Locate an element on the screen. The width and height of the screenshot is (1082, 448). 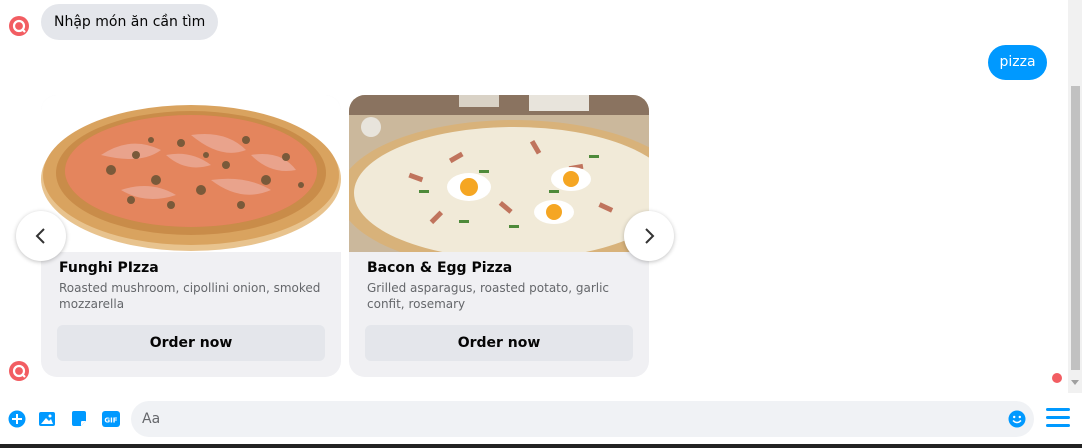
gif-icon: GIF is located at coordinates (111, 419).